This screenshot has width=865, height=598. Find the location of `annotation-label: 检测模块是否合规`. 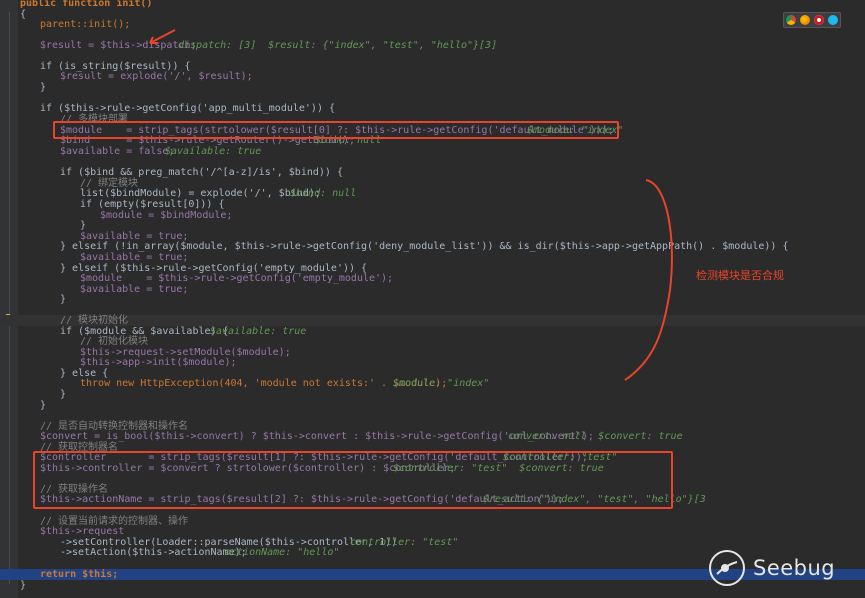

annotation-label: 检测模块是否合规 is located at coordinates (740, 275).